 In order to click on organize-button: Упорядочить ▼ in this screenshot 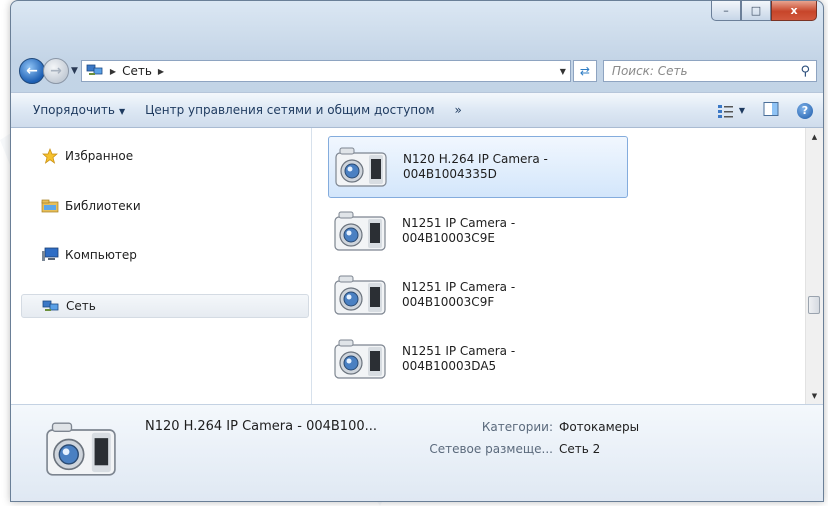, I will do `click(79, 110)`.